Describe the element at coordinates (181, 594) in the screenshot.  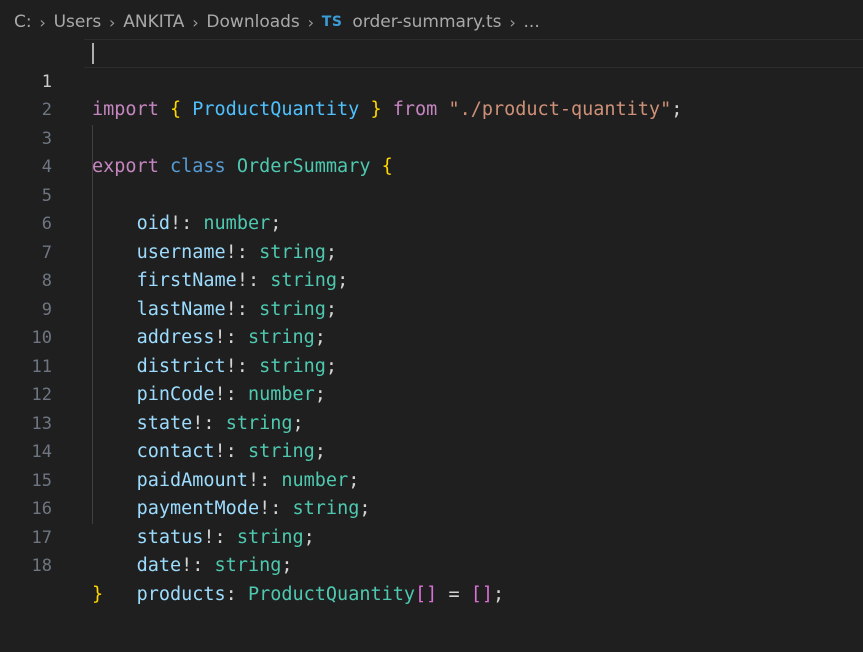
I see `field-name: products` at that location.